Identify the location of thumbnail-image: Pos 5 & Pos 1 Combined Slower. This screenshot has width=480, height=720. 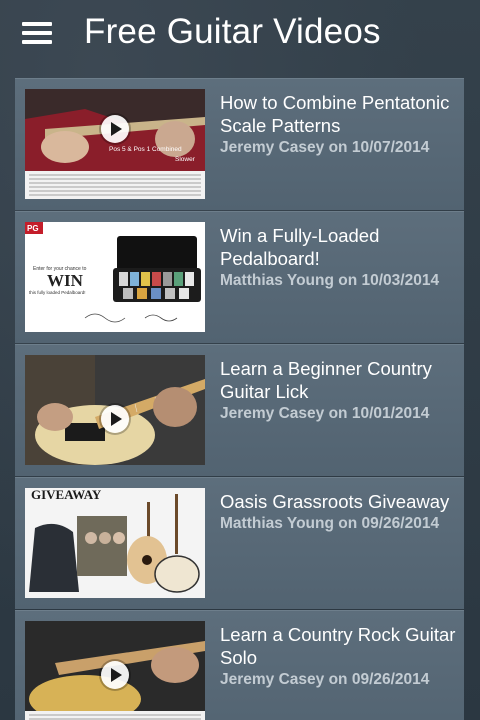
(115, 144).